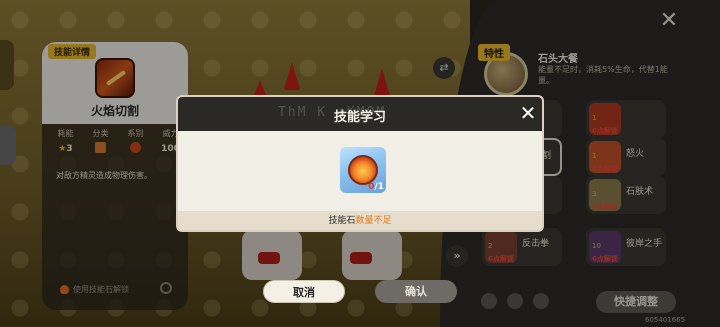  I want to click on fire-orb-icon, so click(363, 170).